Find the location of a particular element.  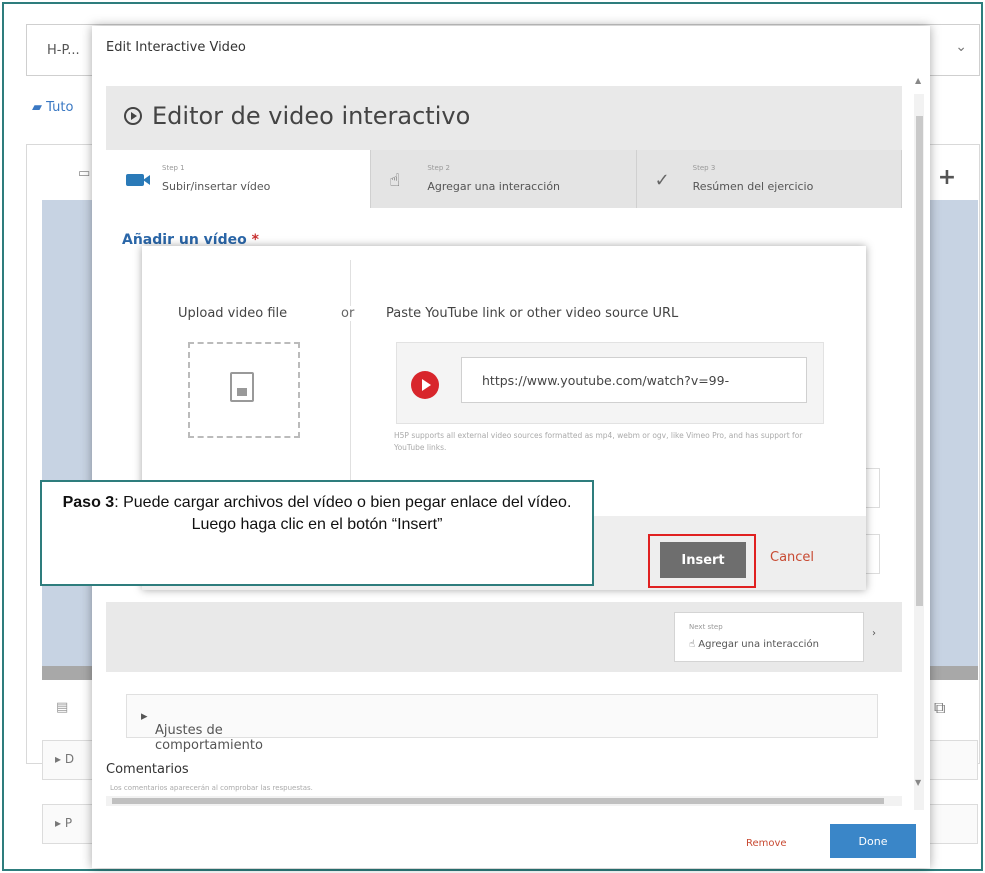

youtube-icon is located at coordinates (425, 385).